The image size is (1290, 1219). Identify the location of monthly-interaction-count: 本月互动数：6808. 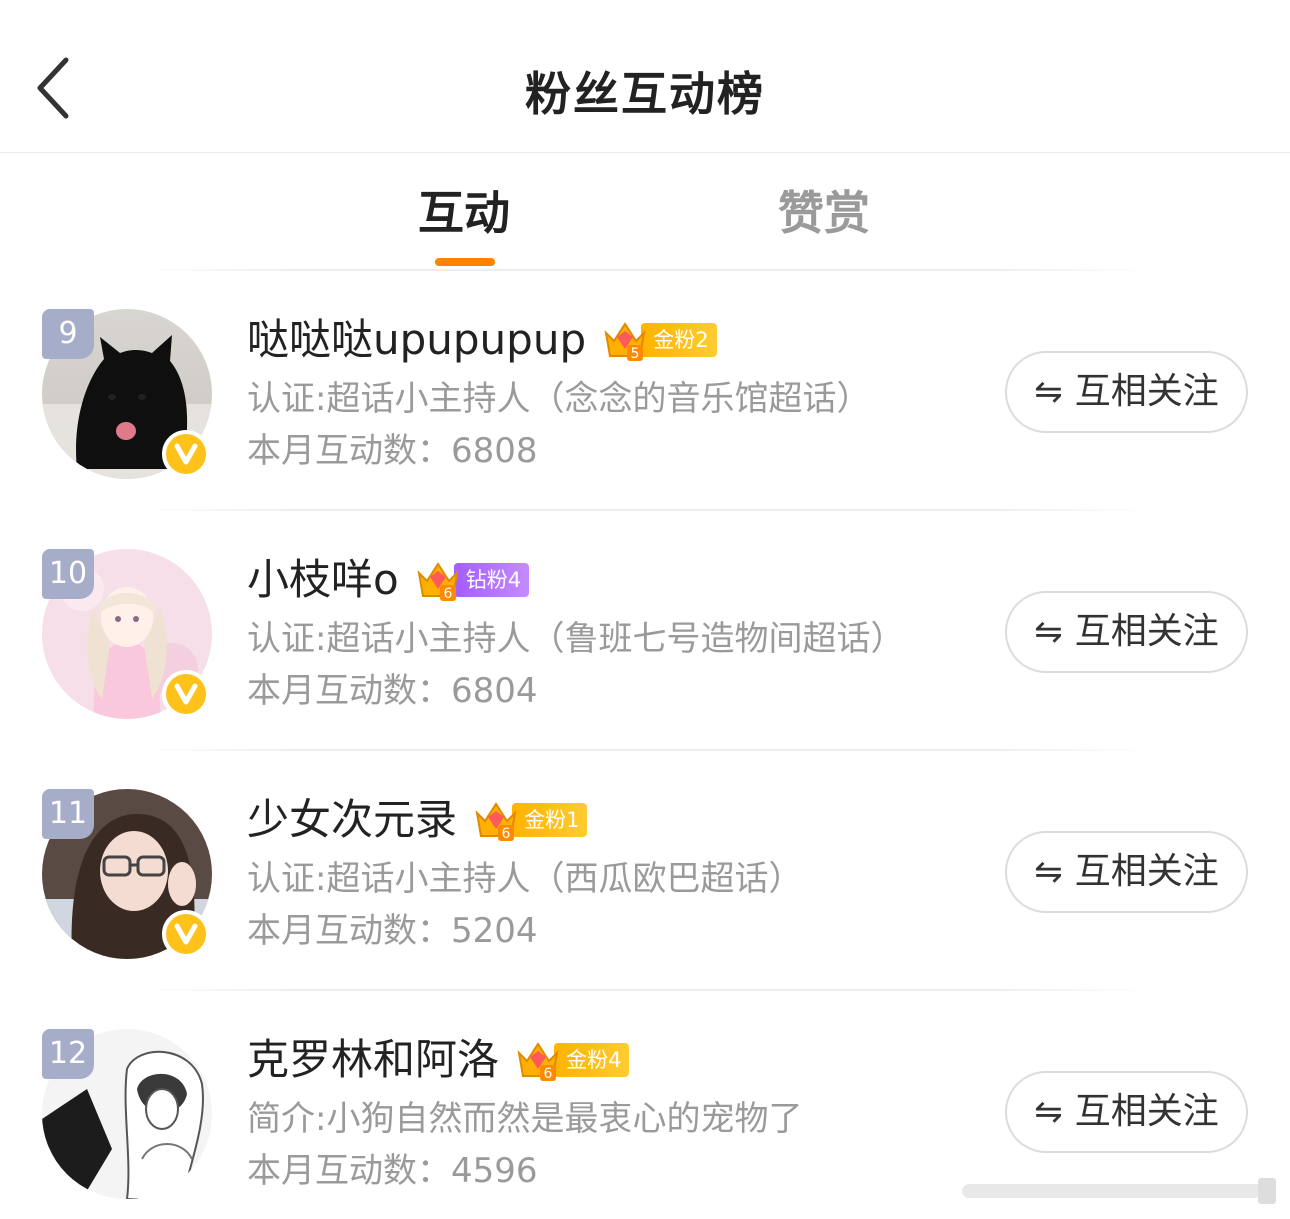
(607, 451).